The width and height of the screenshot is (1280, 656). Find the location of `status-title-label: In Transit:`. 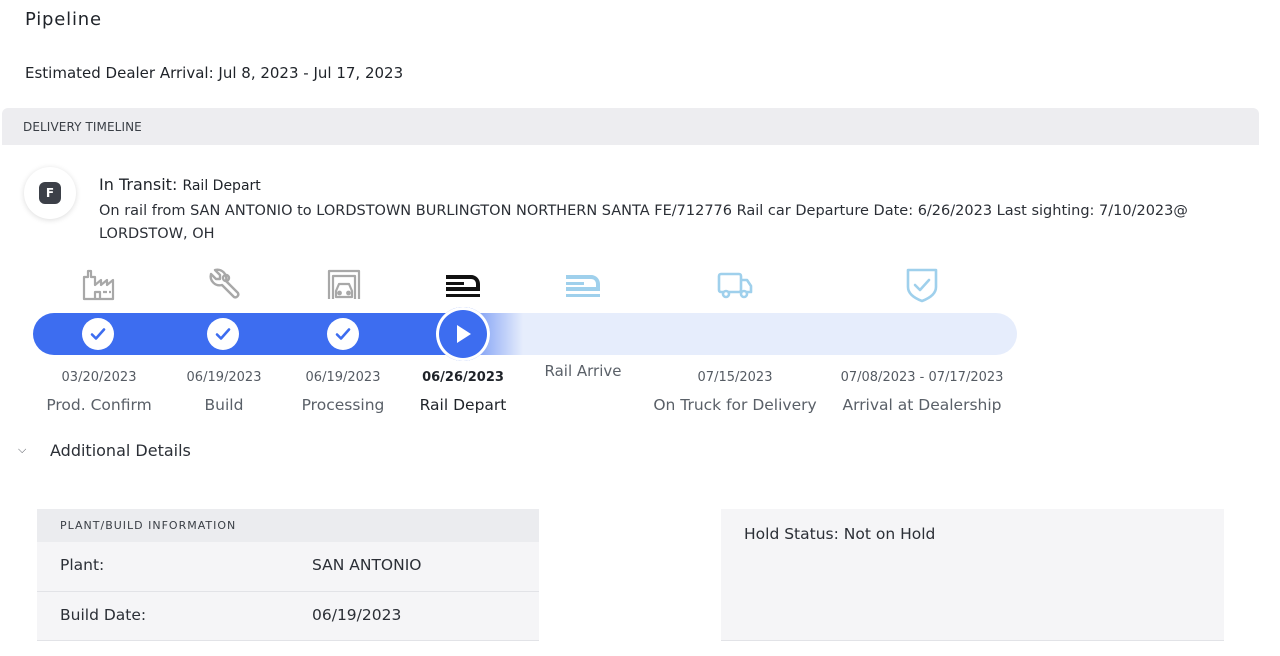

status-title-label: In Transit: is located at coordinates (138, 184).